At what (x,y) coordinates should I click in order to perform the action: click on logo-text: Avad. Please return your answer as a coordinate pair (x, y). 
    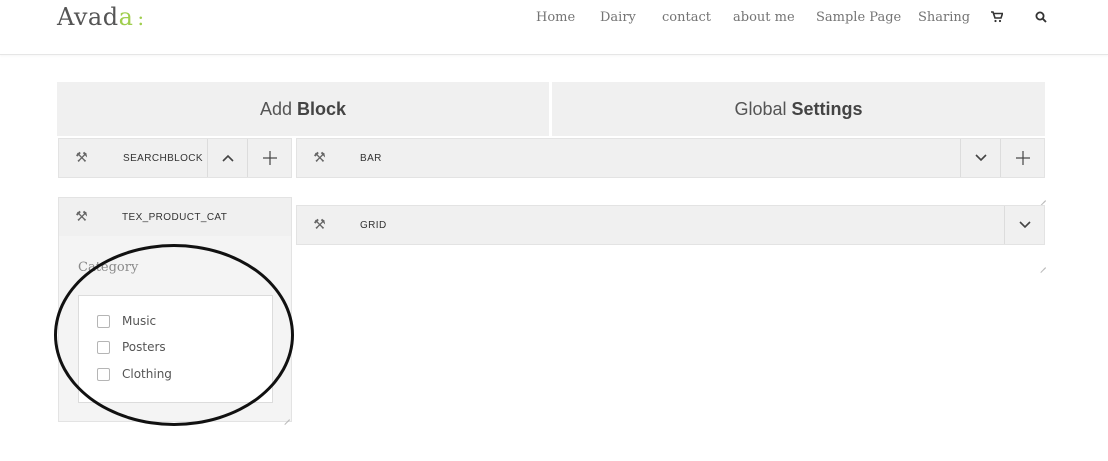
    Looking at the image, I should click on (88, 17).